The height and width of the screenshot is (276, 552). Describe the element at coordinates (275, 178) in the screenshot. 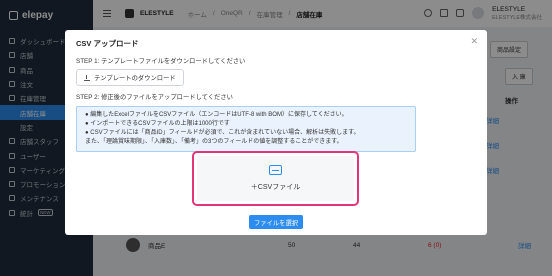

I see `csv-drop-zone: ＋CSVファイル` at that location.